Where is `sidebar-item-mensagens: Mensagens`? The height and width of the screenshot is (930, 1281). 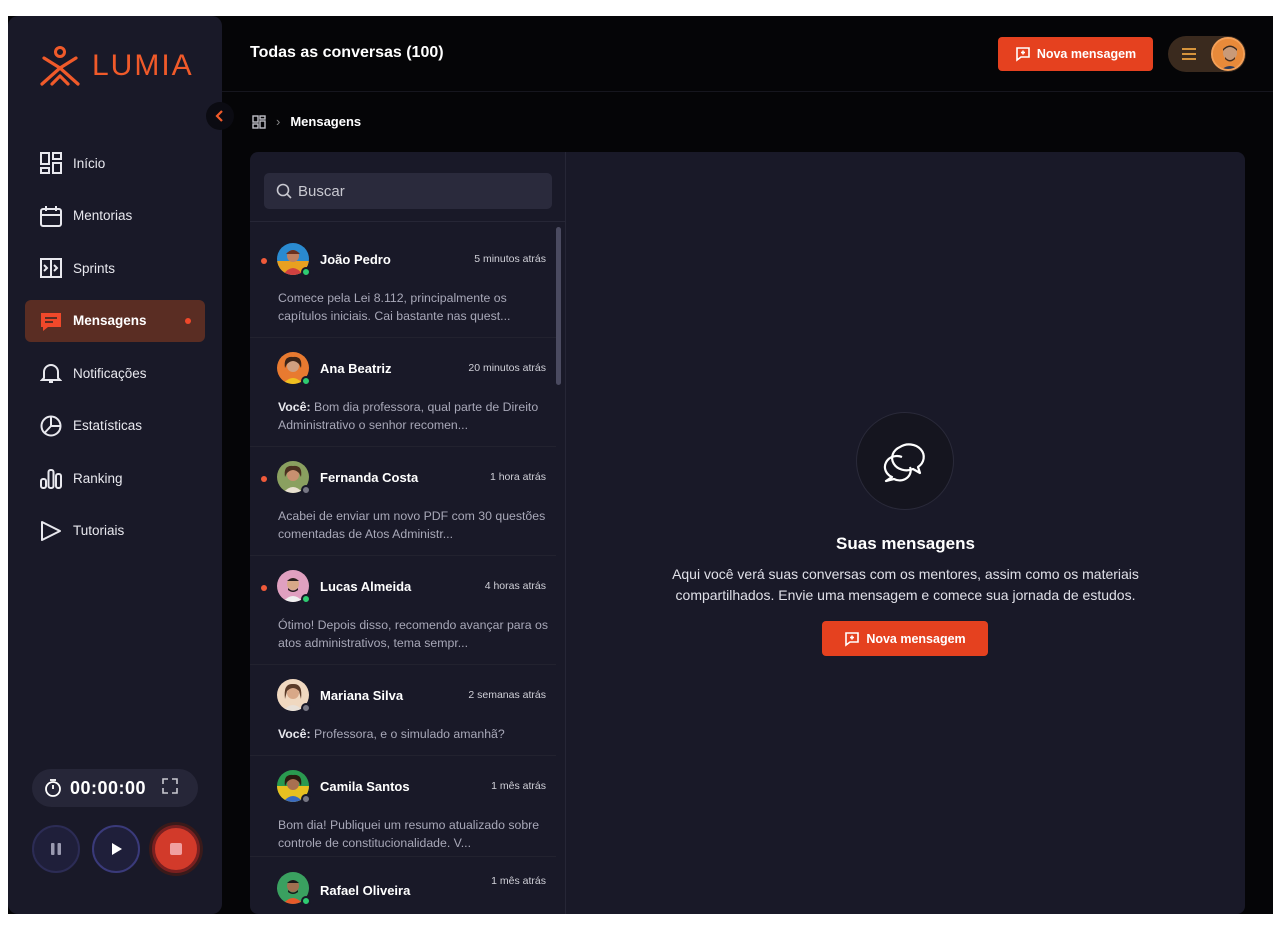
sidebar-item-mensagens: Mensagens is located at coordinates (115, 320).